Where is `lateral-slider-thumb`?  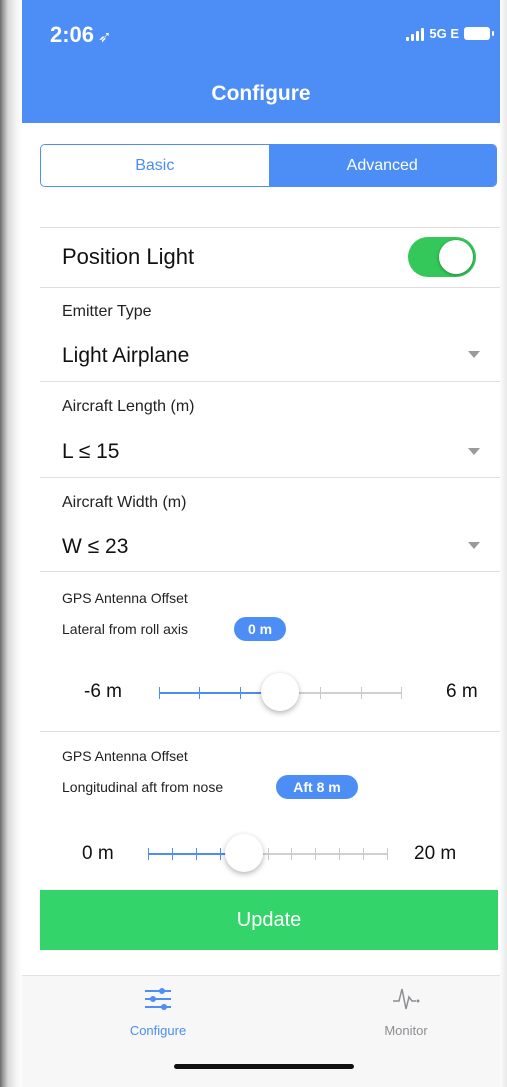 lateral-slider-thumb is located at coordinates (280, 692).